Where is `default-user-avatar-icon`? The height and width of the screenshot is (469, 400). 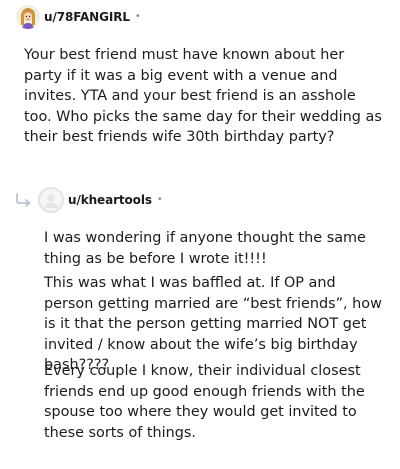 default-user-avatar-icon is located at coordinates (51, 200).